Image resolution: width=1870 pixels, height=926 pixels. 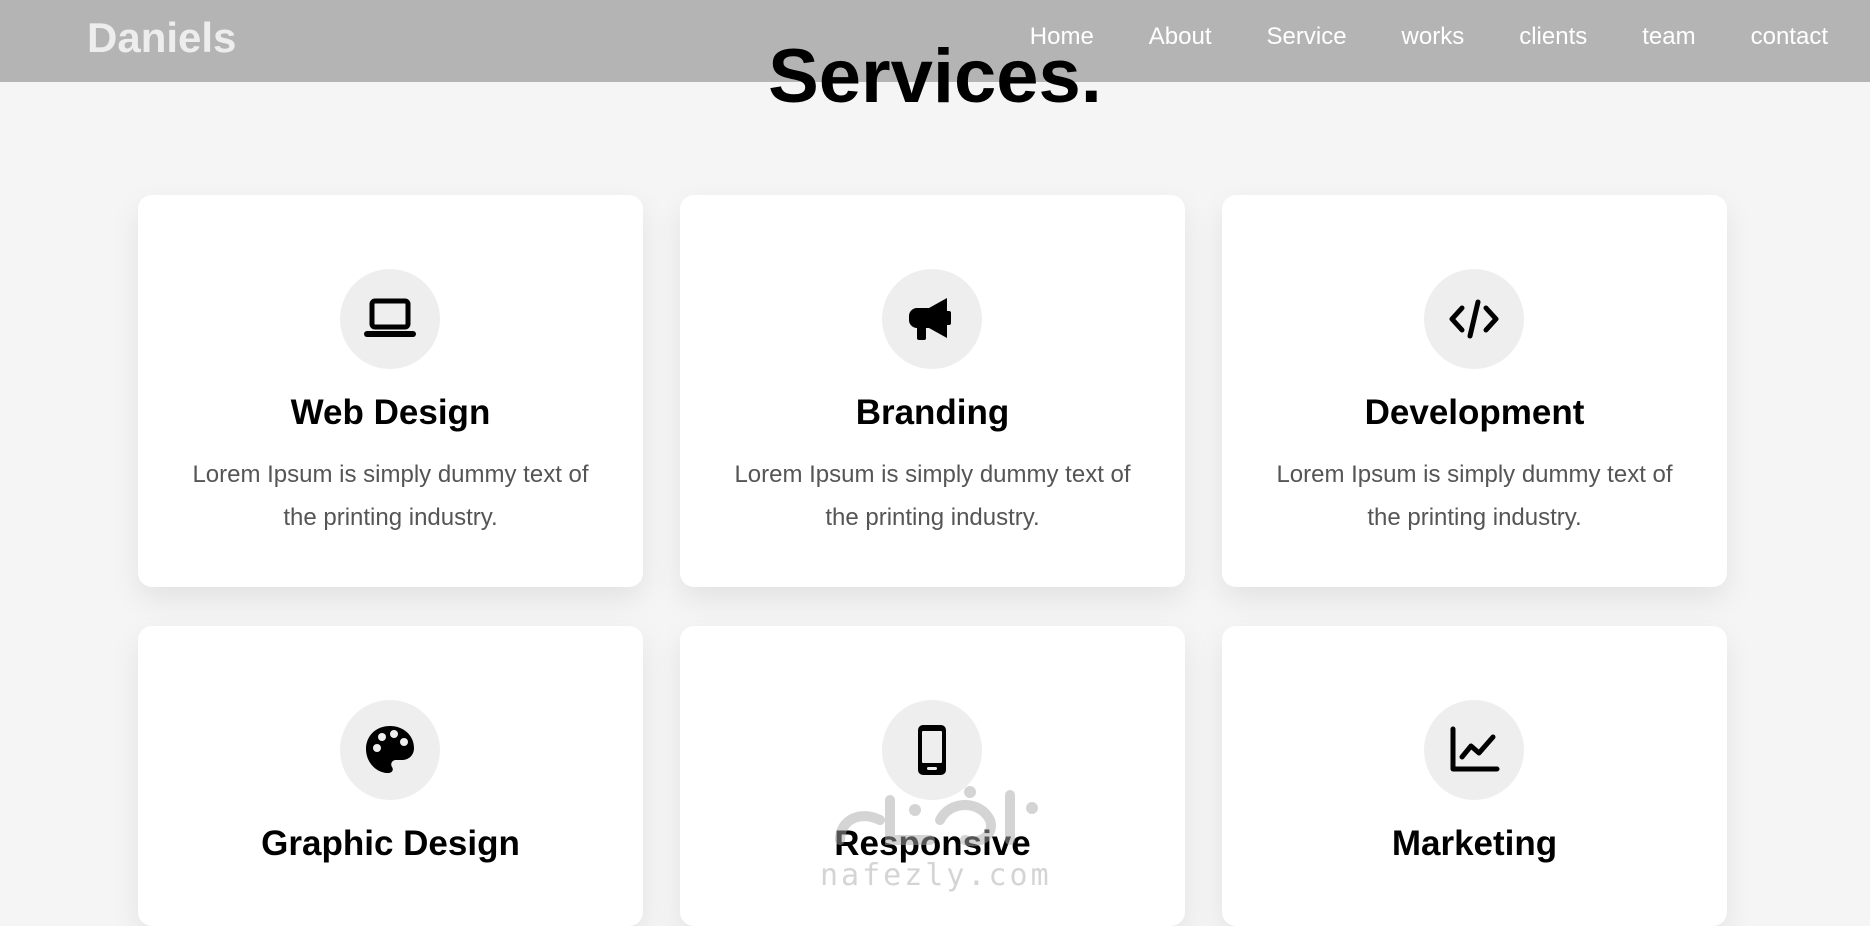 I want to click on card-title: Responsive, so click(x=932, y=843).